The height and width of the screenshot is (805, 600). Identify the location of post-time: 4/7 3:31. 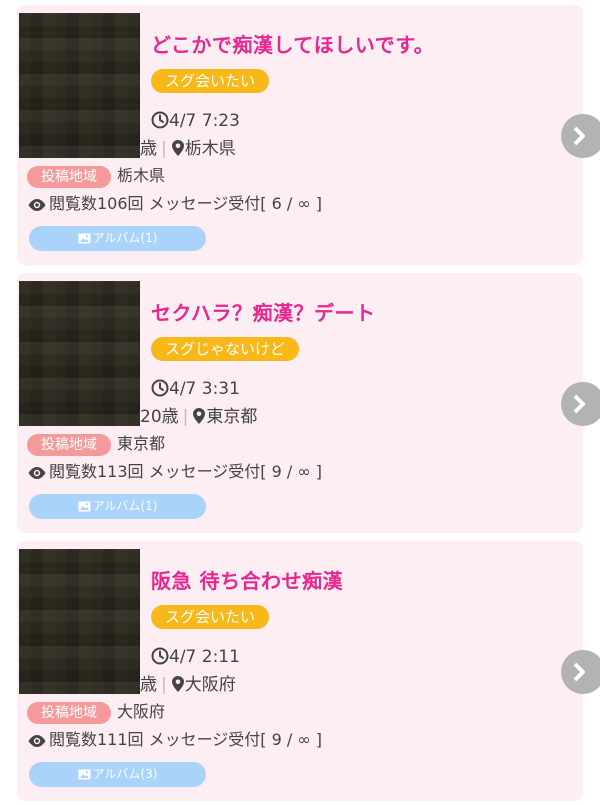
(195, 389).